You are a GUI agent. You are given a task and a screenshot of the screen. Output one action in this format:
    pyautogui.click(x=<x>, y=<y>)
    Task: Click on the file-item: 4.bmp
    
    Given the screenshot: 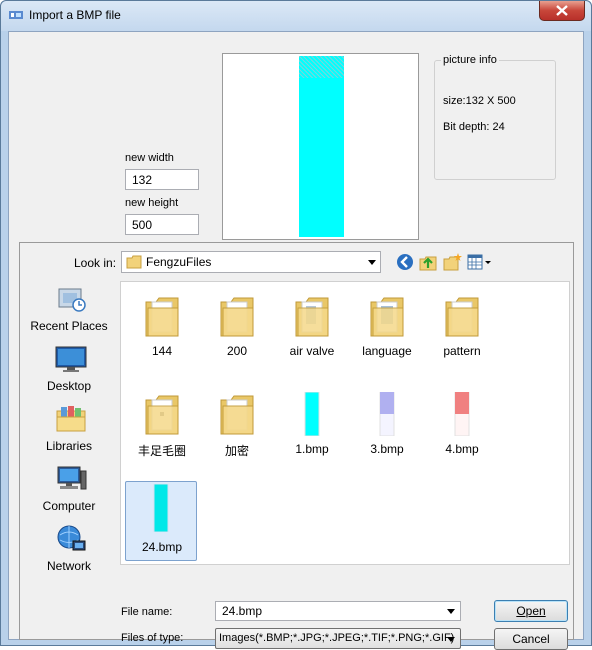 What is the action you would take?
    pyautogui.click(x=462, y=424)
    